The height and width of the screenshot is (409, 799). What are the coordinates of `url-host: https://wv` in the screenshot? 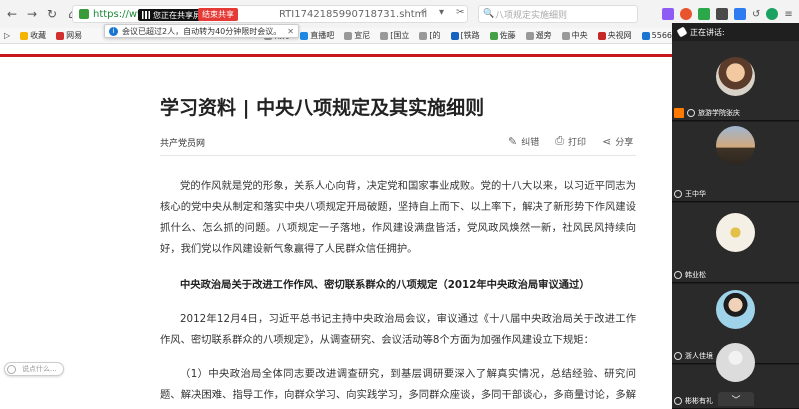 It's located at (118, 14).